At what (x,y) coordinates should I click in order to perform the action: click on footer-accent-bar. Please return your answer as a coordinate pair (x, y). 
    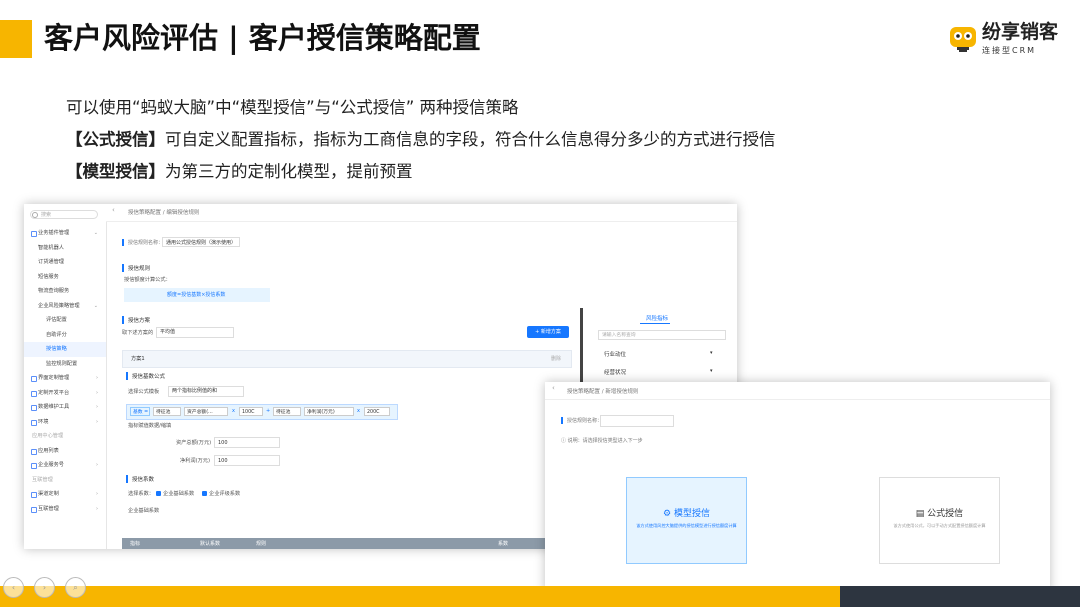
    Looking at the image, I should click on (420, 596).